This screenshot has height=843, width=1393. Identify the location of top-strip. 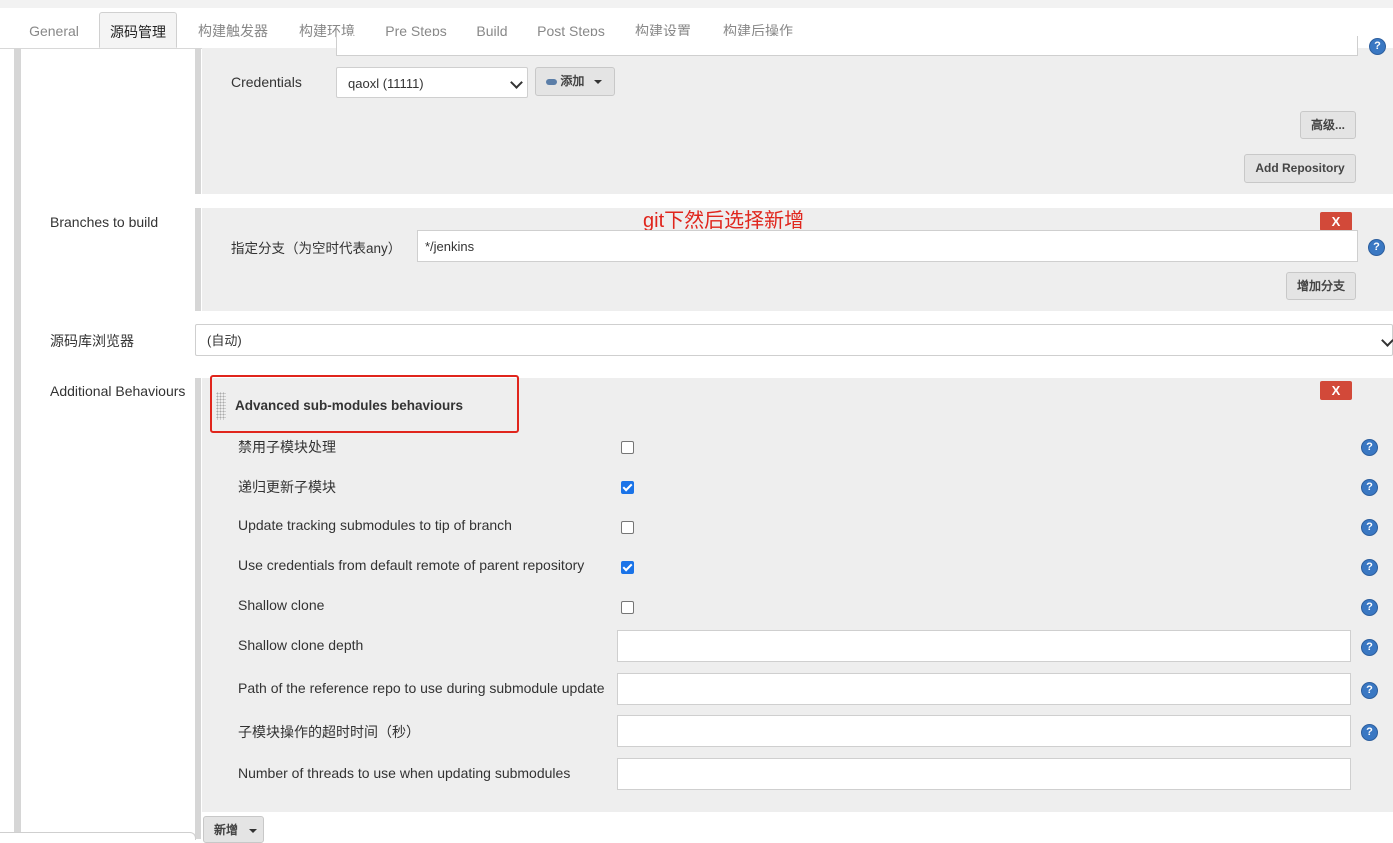
(696, 4).